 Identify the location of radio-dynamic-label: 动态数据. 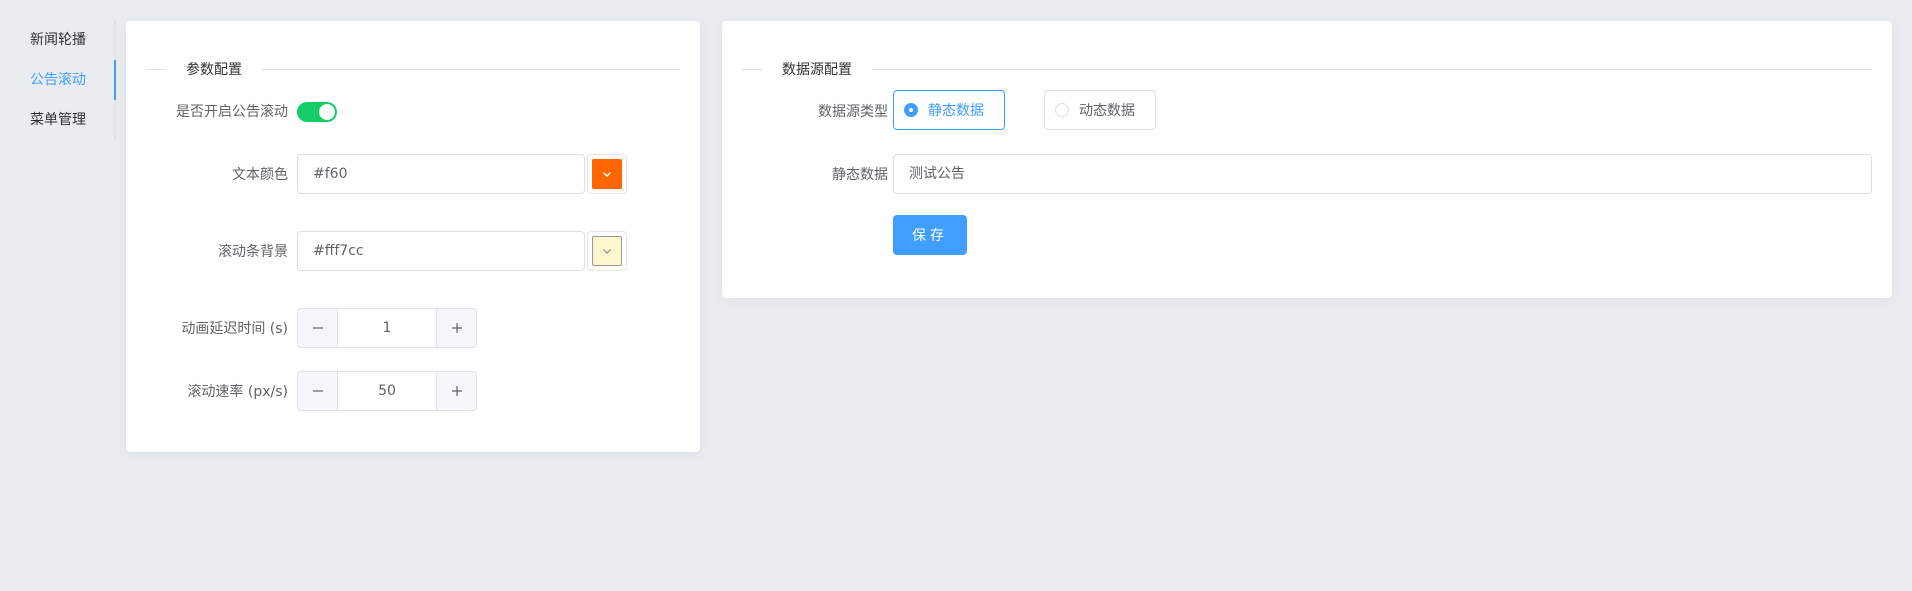
(1107, 111).